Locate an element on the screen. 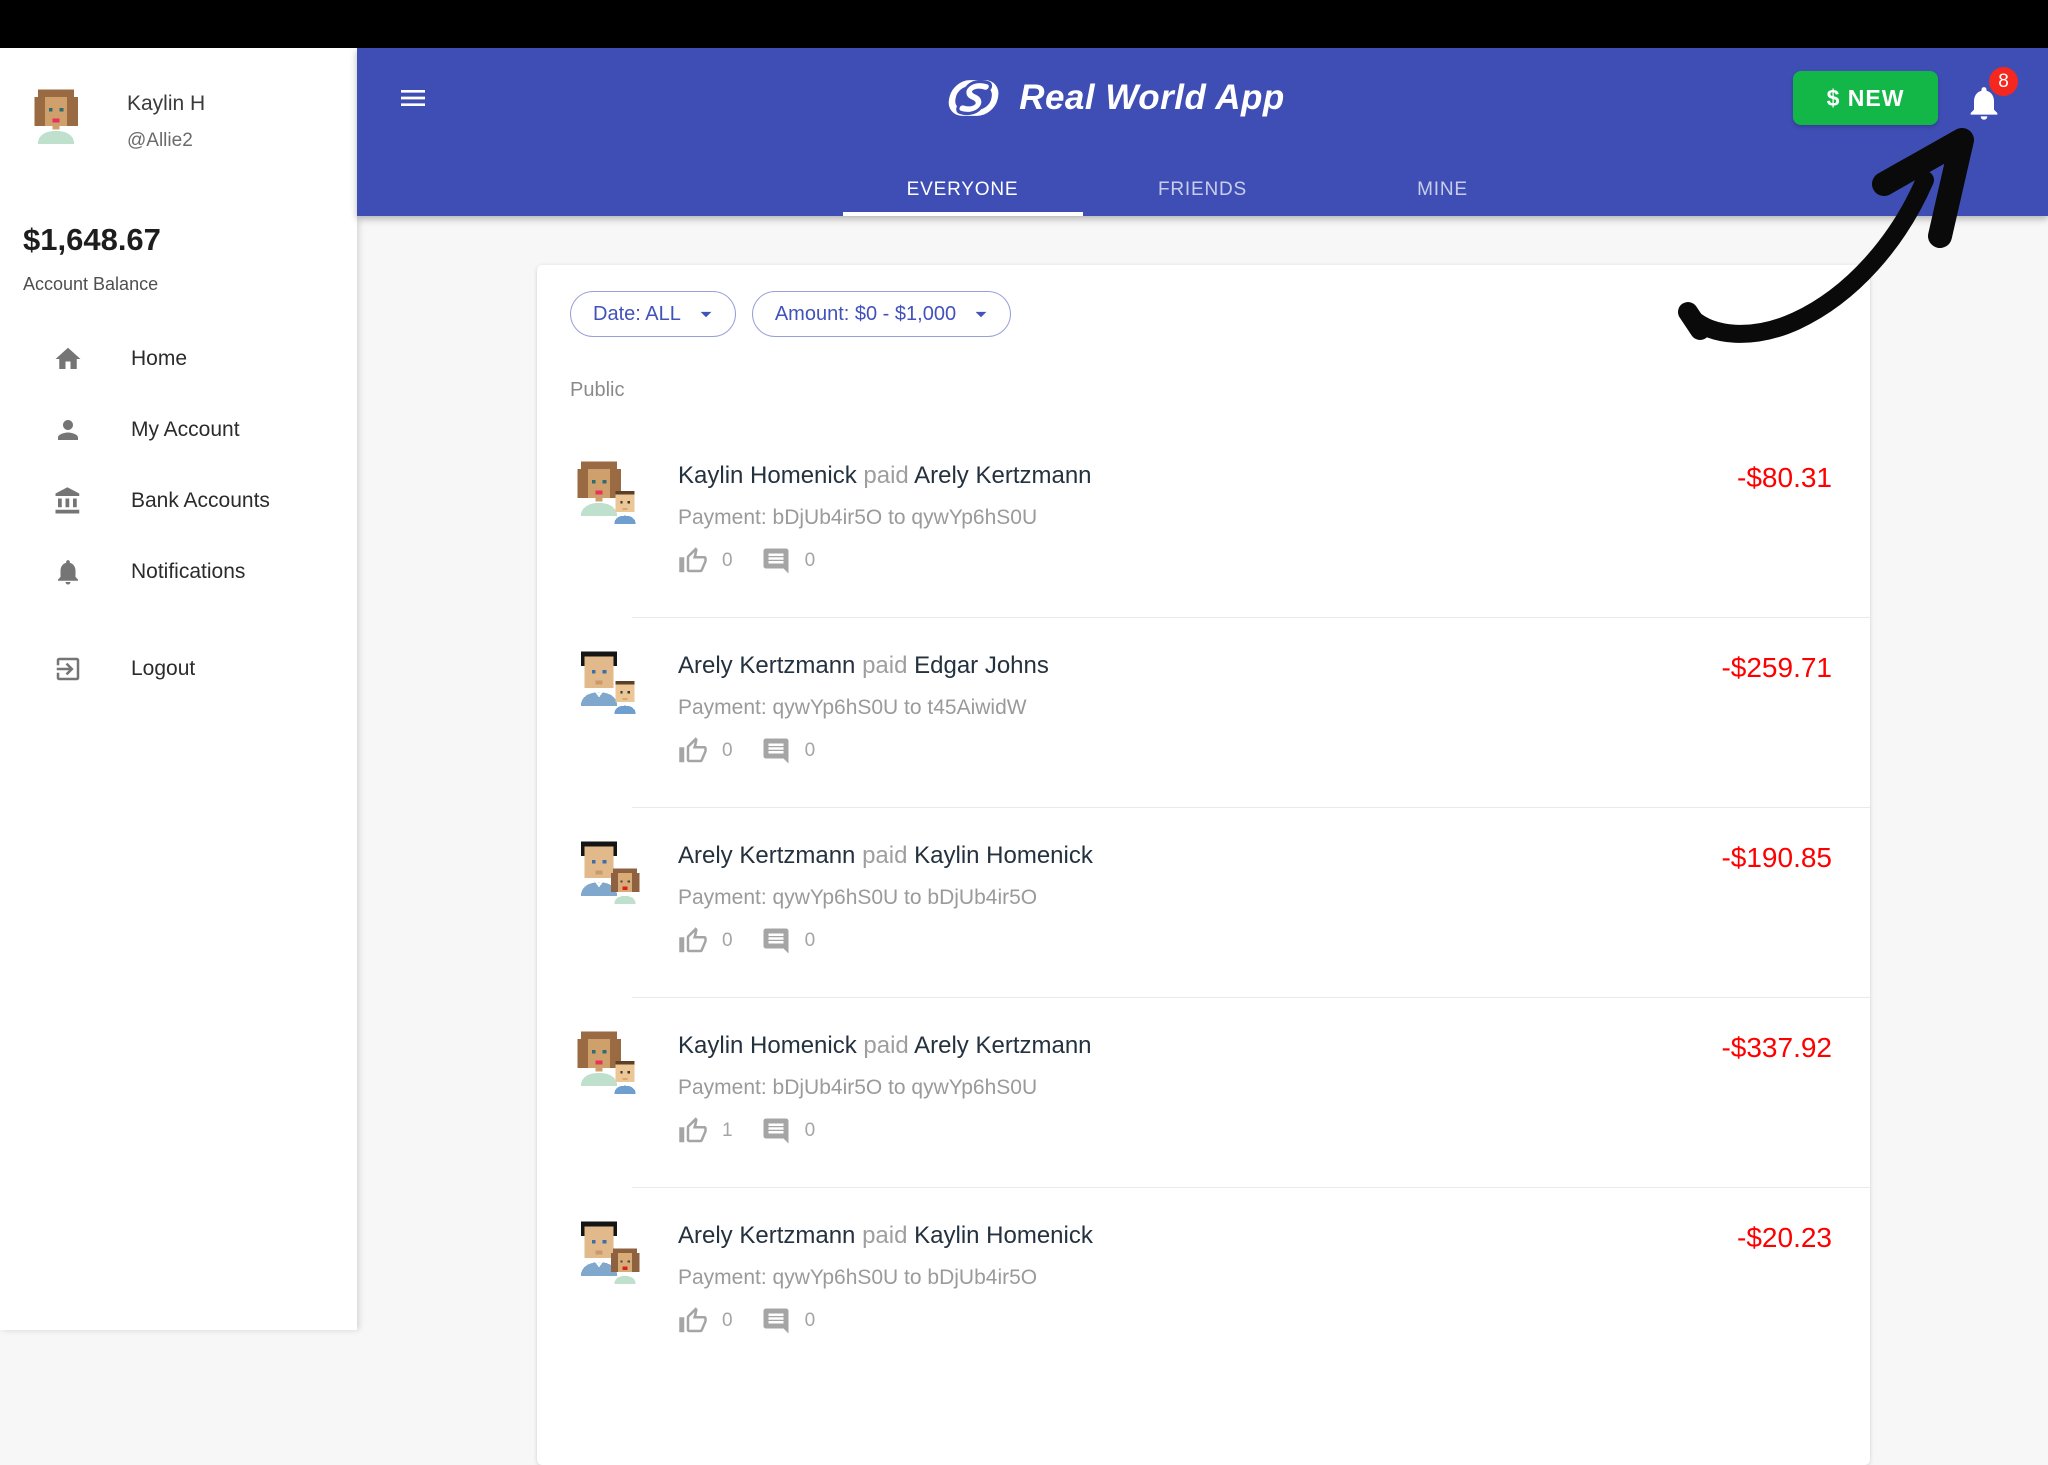 This screenshot has height=1465, width=2048. transaction-amount: -$80.31 is located at coordinates (1784, 477).